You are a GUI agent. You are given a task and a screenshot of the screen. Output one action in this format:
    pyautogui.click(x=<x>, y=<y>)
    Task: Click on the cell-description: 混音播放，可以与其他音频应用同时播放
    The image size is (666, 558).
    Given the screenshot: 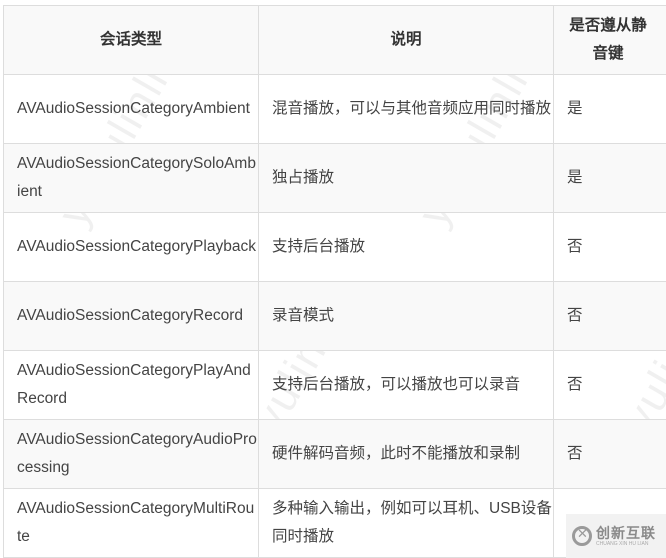 What is the action you would take?
    pyautogui.click(x=406, y=109)
    